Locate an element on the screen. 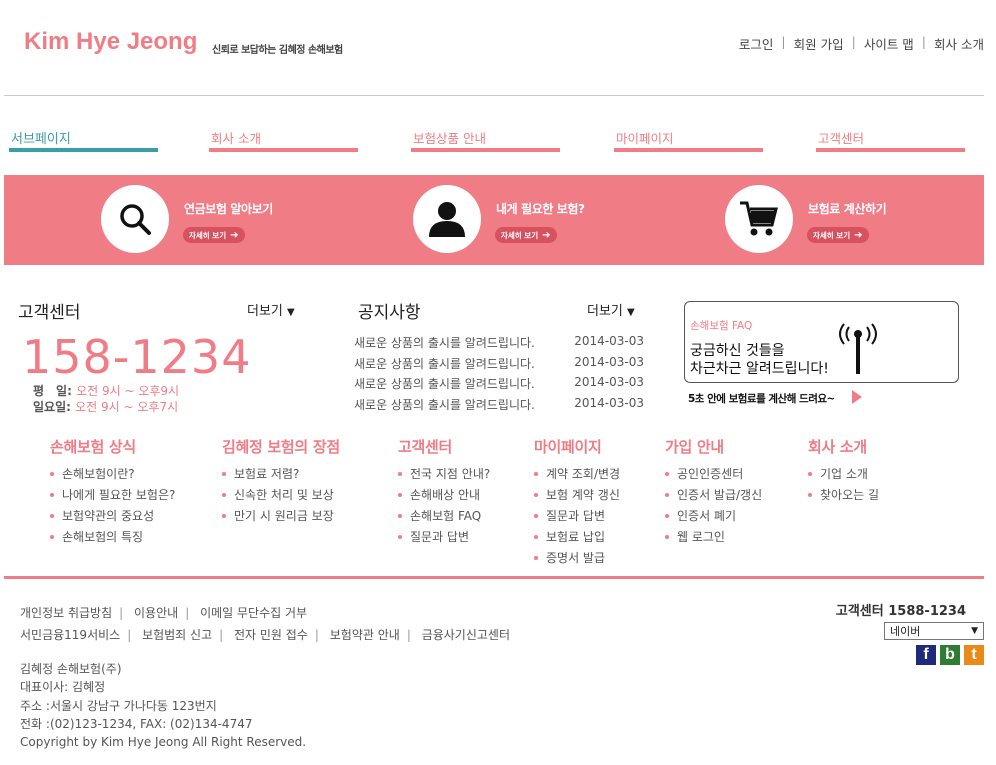 The image size is (996, 765). arrow-right-icon: ➔ is located at coordinates (546, 235).